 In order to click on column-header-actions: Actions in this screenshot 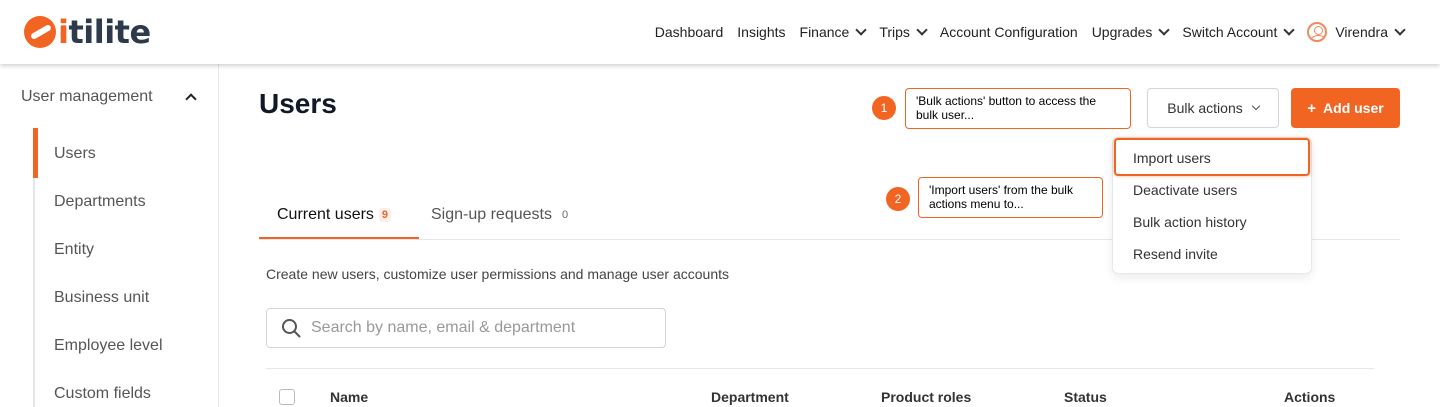, I will do `click(1310, 397)`.